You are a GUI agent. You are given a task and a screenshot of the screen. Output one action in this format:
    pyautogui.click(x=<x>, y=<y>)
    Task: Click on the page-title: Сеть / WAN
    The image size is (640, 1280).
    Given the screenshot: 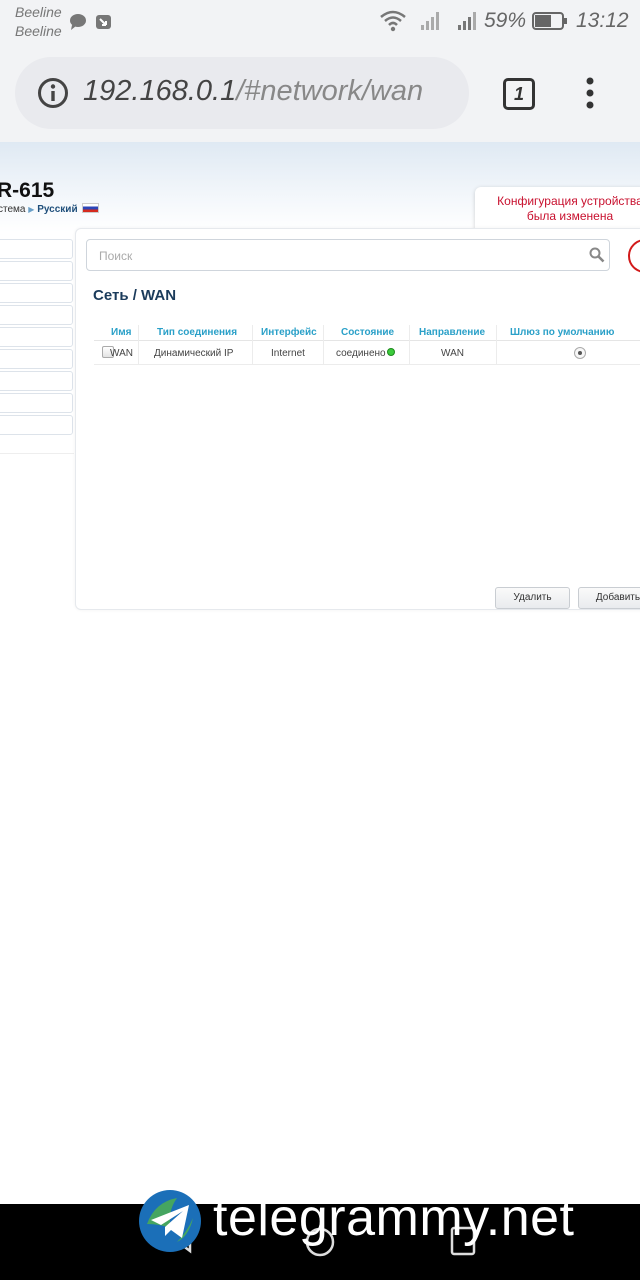 What is the action you would take?
    pyautogui.click(x=135, y=295)
    